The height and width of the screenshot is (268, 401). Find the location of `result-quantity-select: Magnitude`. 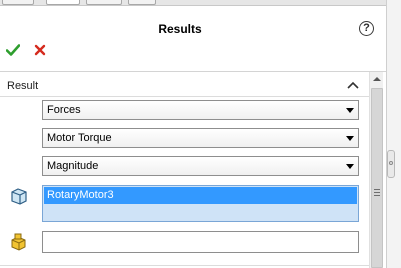

result-quantity-select: Magnitude is located at coordinates (200, 166).